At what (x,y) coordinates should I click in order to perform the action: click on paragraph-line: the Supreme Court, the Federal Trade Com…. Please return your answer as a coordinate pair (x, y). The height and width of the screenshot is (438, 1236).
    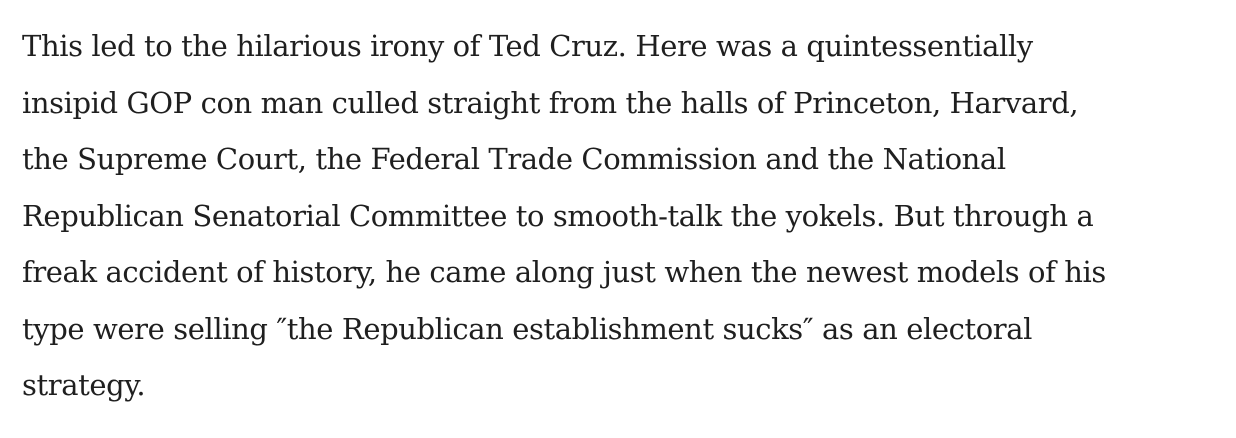
    Looking at the image, I should click on (514, 159).